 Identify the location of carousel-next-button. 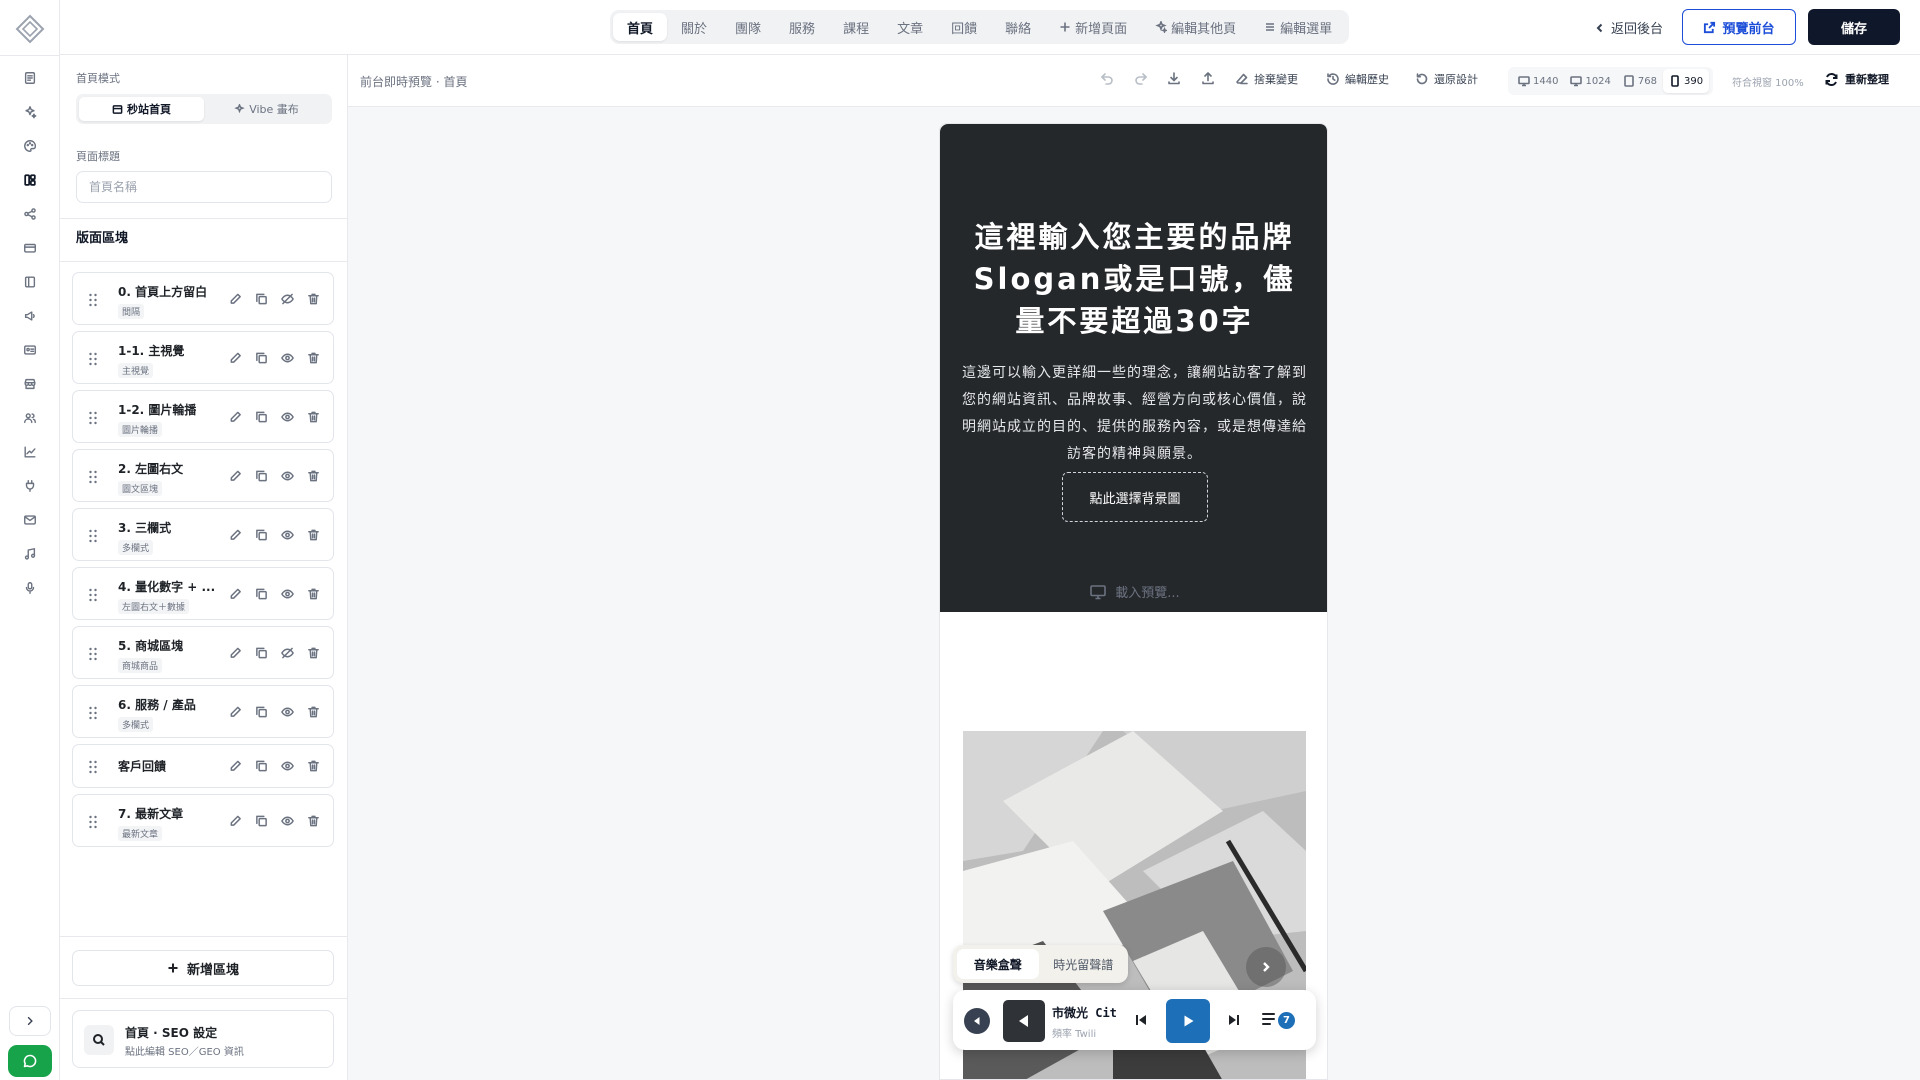
(1266, 967).